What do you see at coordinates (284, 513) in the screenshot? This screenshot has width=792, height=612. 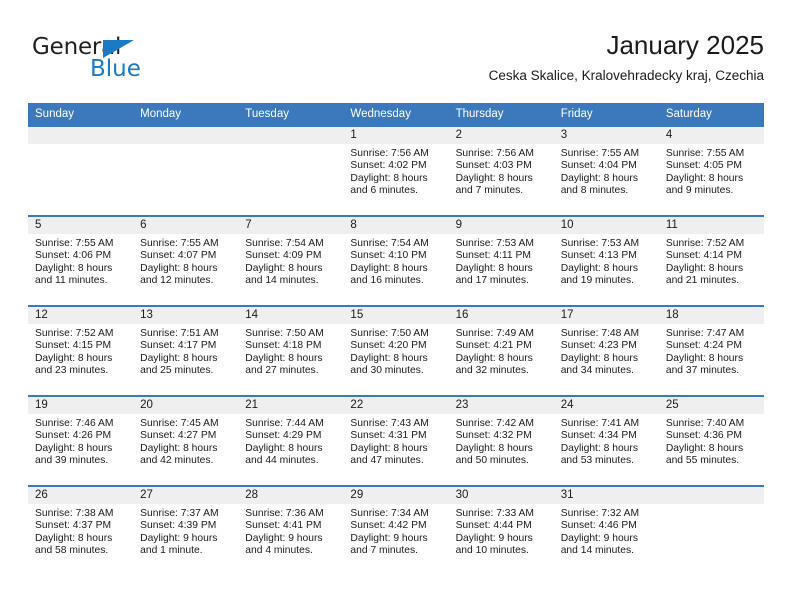 I see `sunrise-text: Sunrise: 7:36 AM` at bounding box center [284, 513].